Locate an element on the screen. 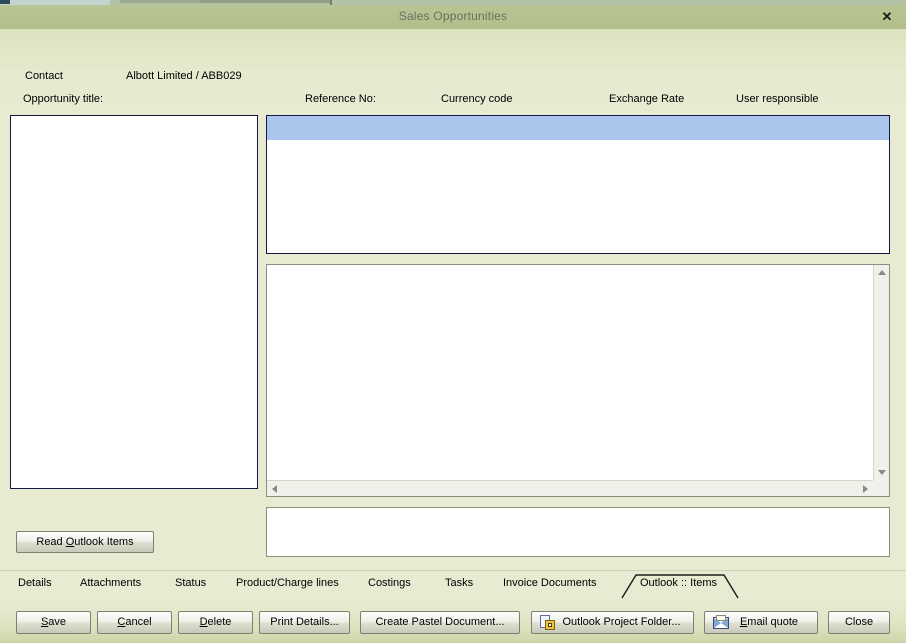 The height and width of the screenshot is (643, 906). delete-button: Delete is located at coordinates (215, 622).